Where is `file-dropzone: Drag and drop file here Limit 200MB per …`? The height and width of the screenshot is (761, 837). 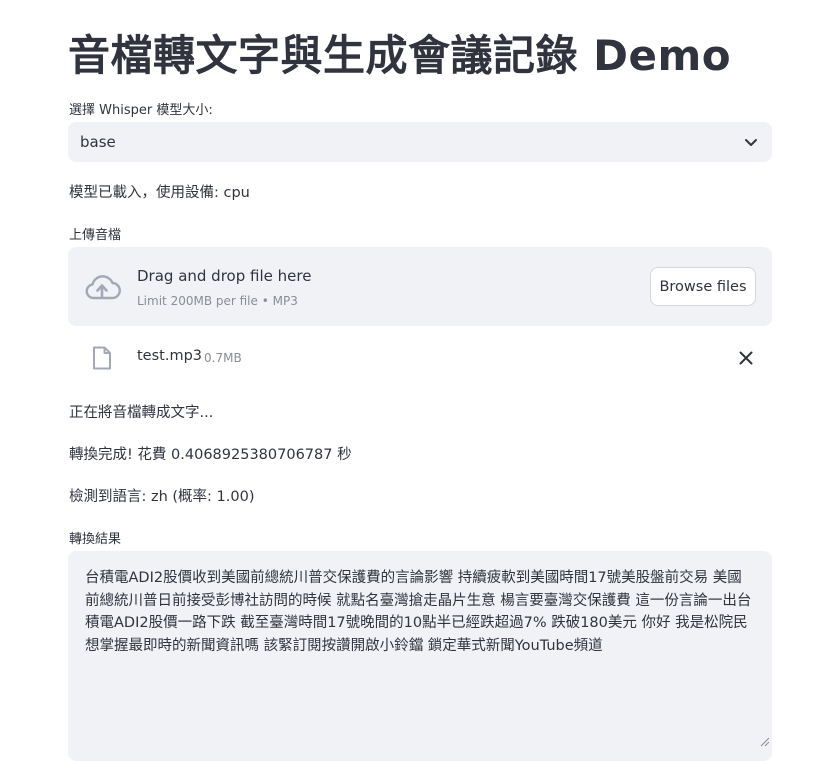
file-dropzone: Drag and drop file here Limit 200MB per … is located at coordinates (420, 286).